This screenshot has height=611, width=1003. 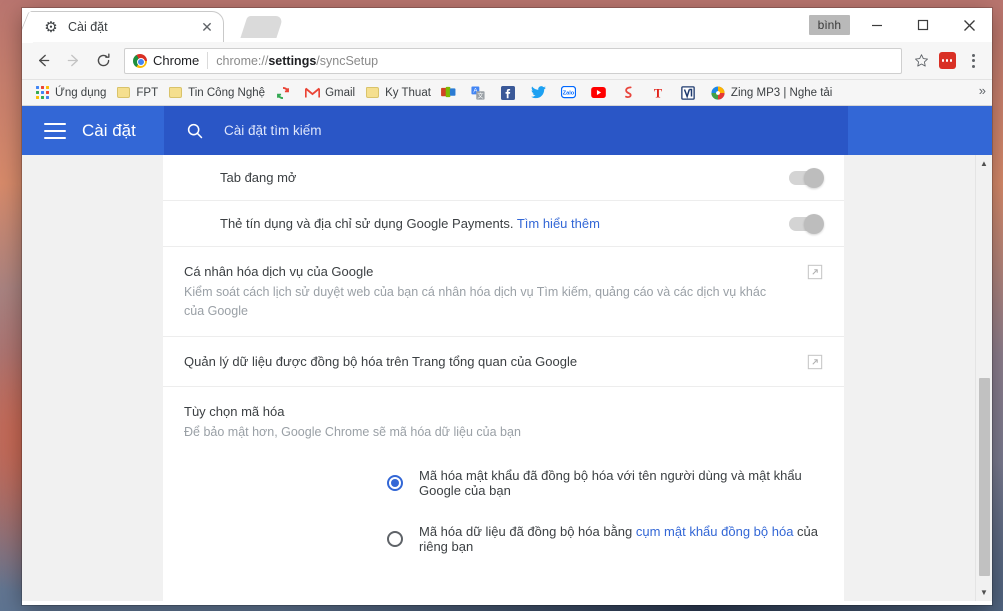 I want to click on extension-button, so click(x=947, y=61).